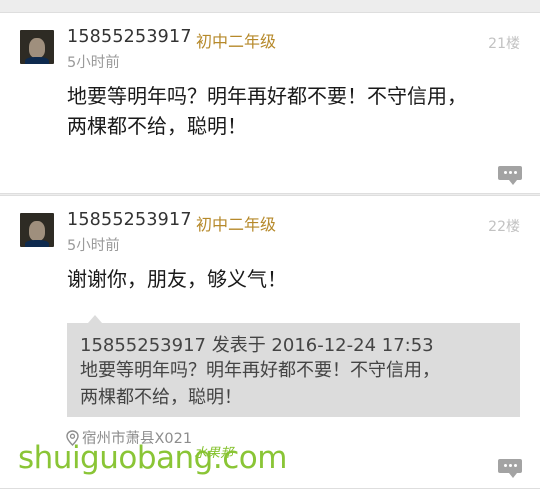 This screenshot has width=540, height=489. I want to click on quote-pointer, so click(95, 319).